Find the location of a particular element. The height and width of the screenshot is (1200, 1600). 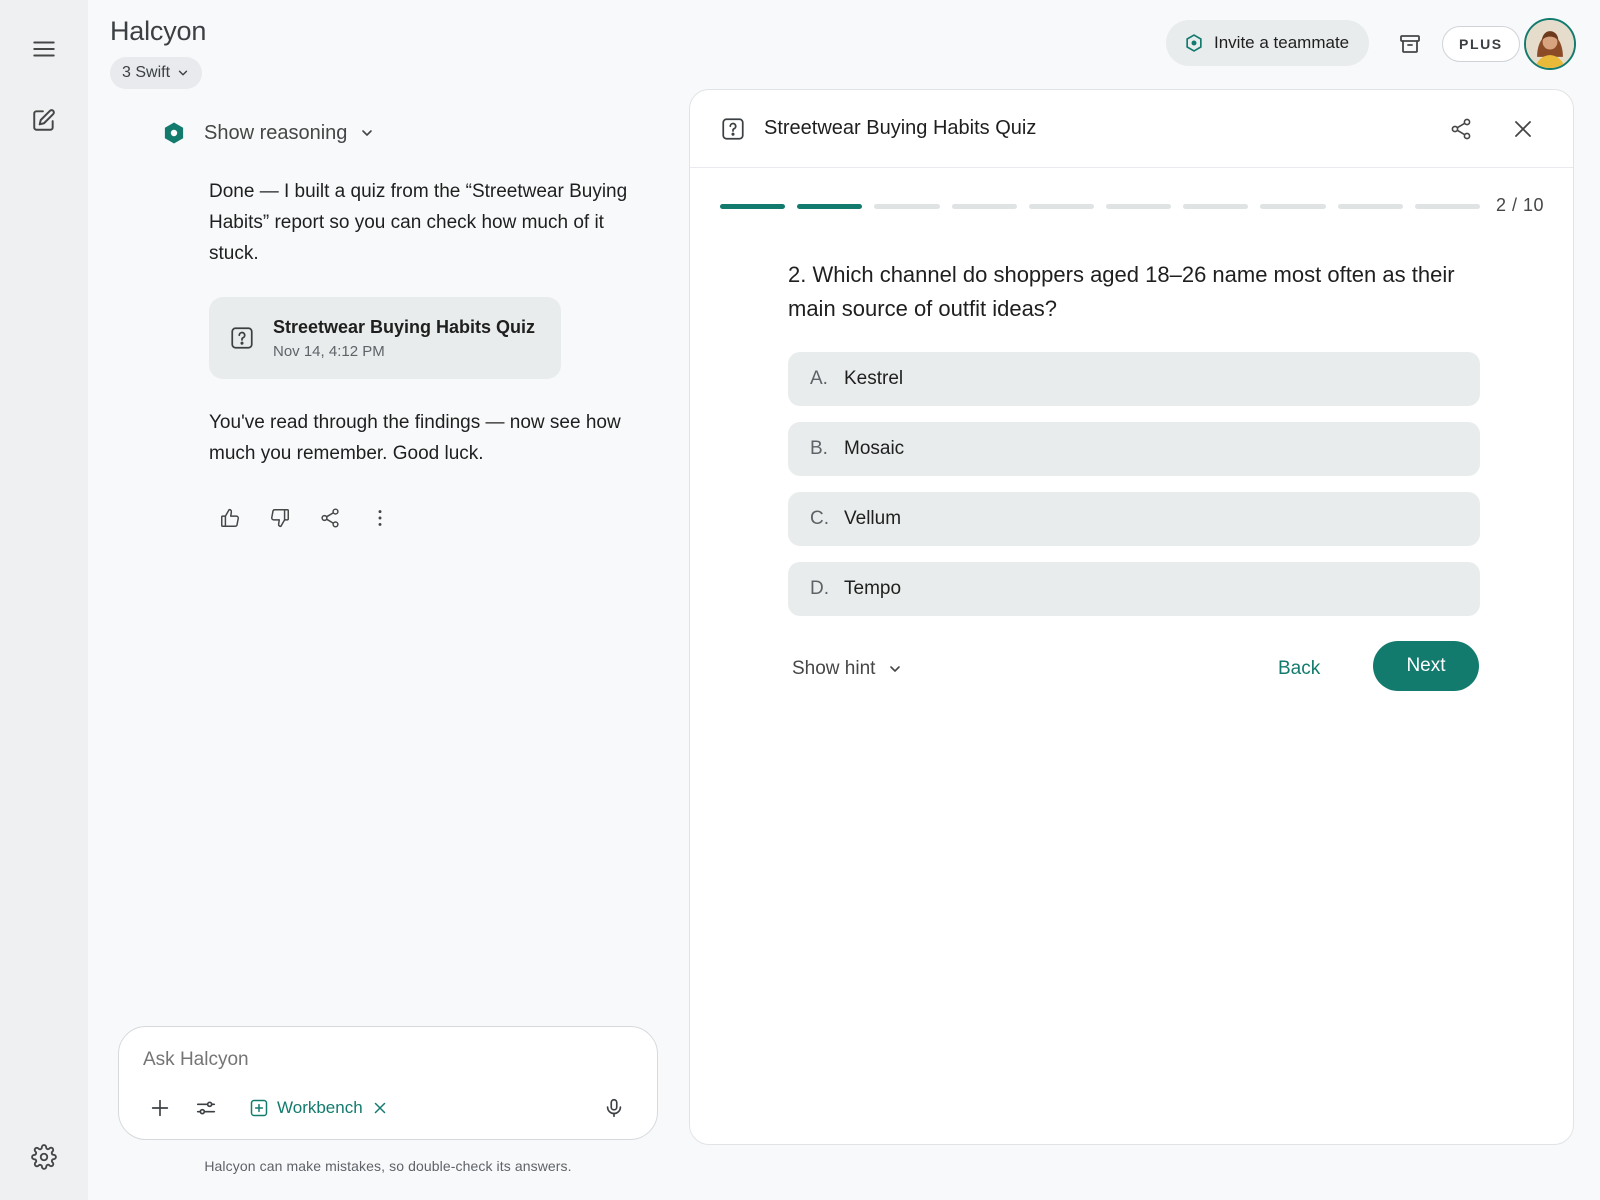

voice-input-button is located at coordinates (614, 1108).